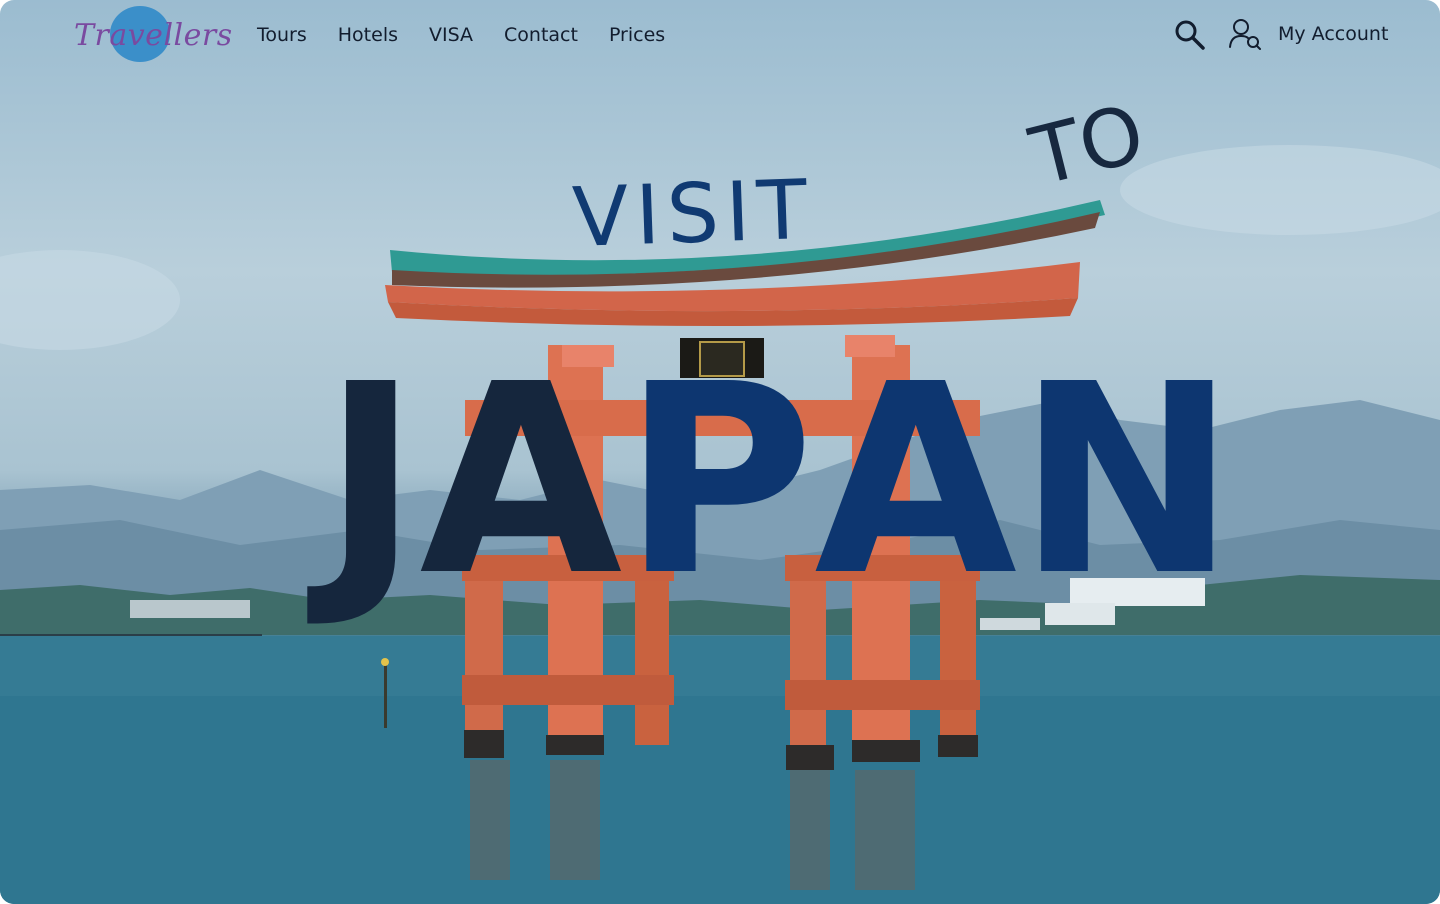 Image resolution: width=1440 pixels, height=904 pixels. I want to click on main-nav: Tours Hotels VISA Contact Prices, so click(461, 35).